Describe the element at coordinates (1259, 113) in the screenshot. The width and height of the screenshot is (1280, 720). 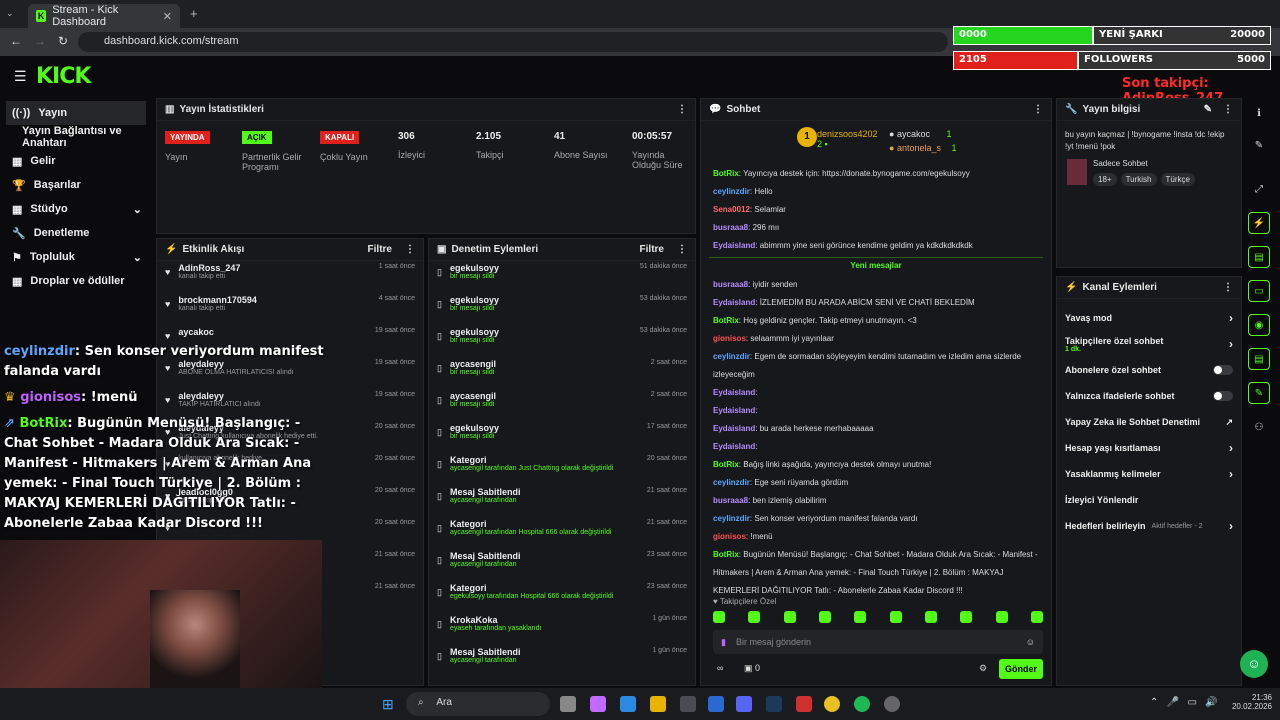
I see `info-icon: ℹ` at that location.